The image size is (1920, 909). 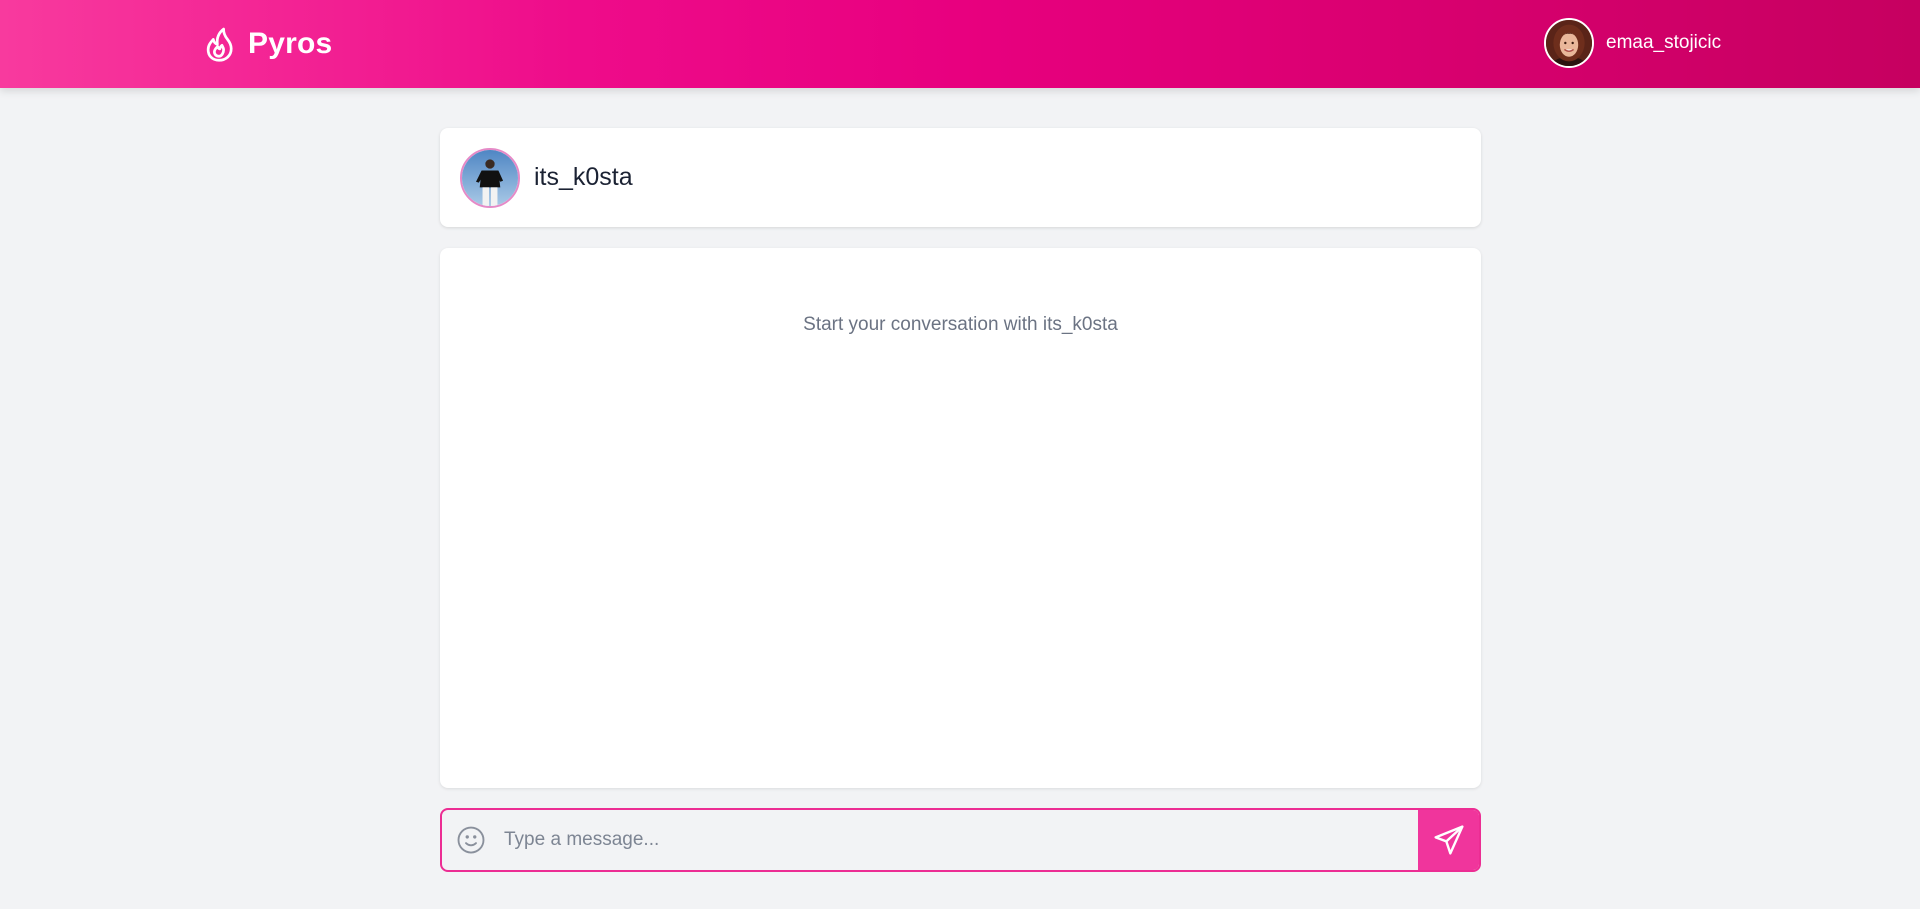 What do you see at coordinates (1664, 42) in the screenshot?
I see `current-username: emaa_stojicic` at bounding box center [1664, 42].